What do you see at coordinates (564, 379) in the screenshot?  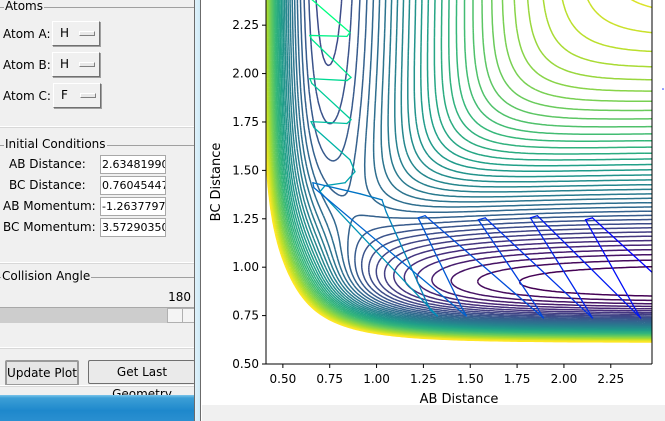 I see `x-tick-label: 2.00` at bounding box center [564, 379].